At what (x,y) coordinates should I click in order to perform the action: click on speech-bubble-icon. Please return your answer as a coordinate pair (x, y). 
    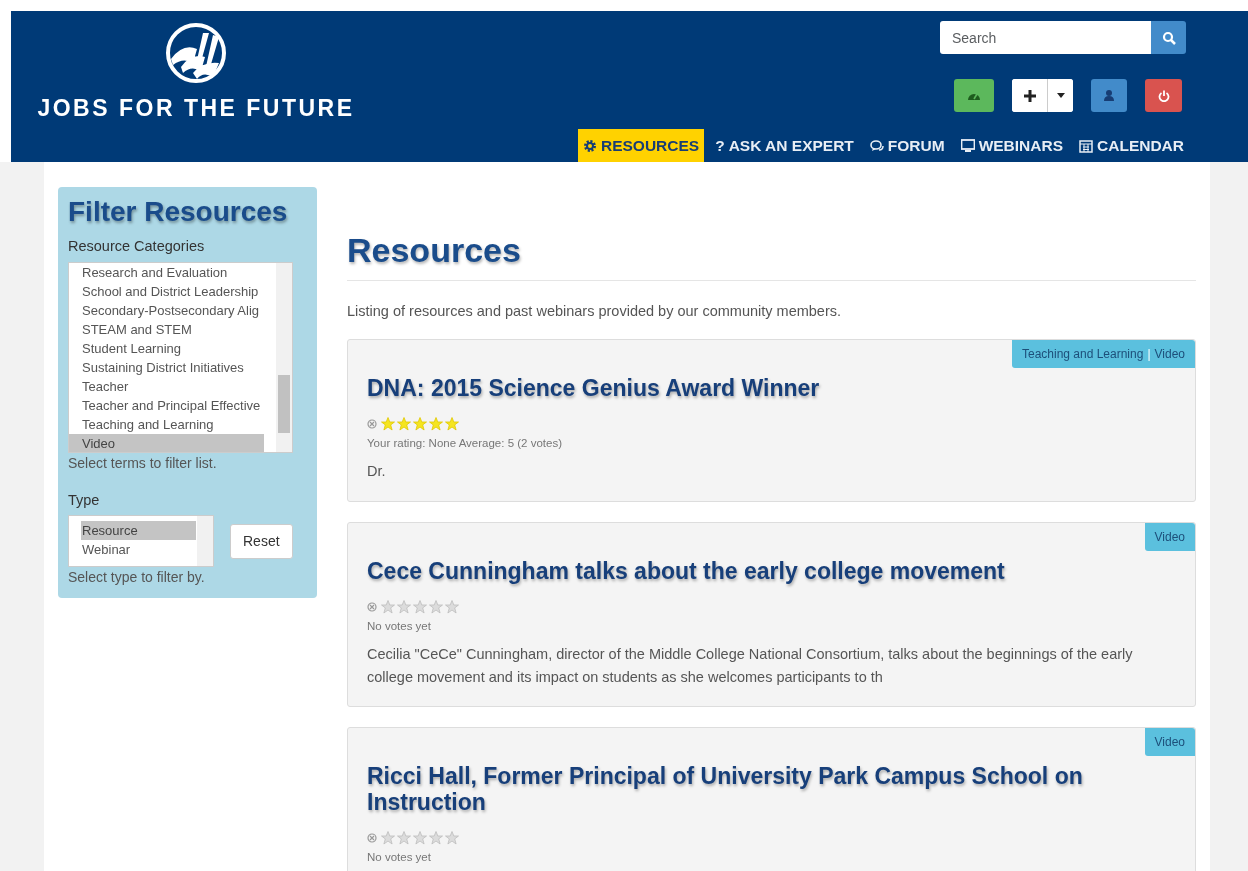
    Looking at the image, I should click on (876, 145).